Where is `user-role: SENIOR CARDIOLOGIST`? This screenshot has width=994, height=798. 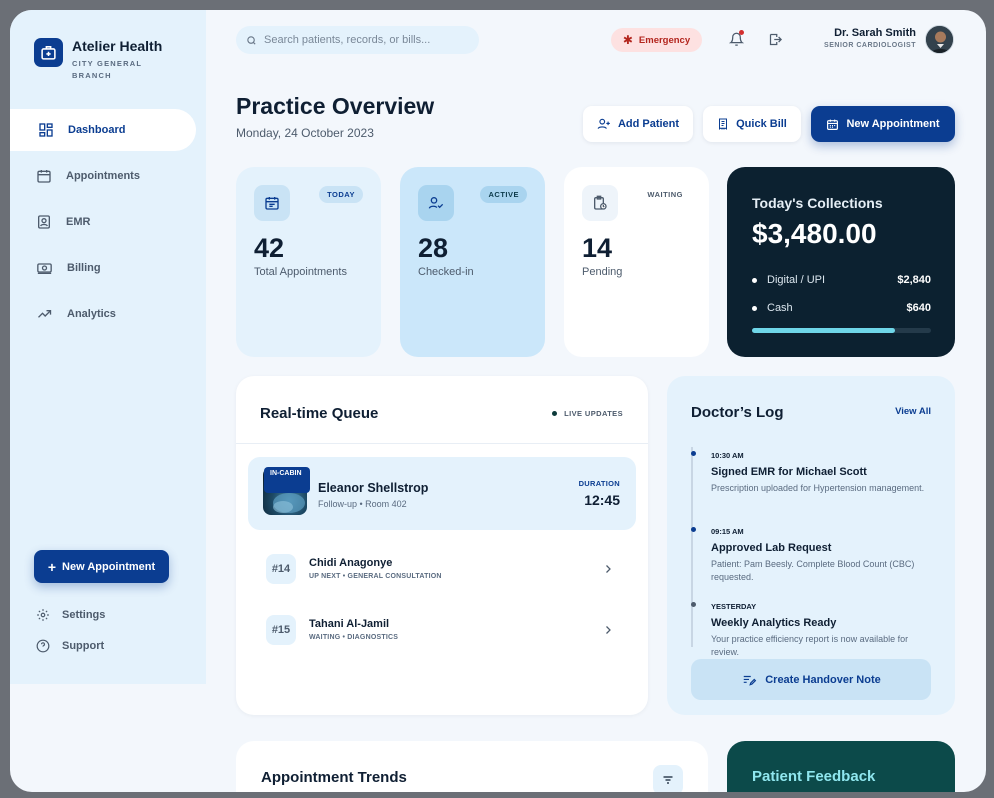 user-role: SENIOR CARDIOLOGIST is located at coordinates (870, 45).